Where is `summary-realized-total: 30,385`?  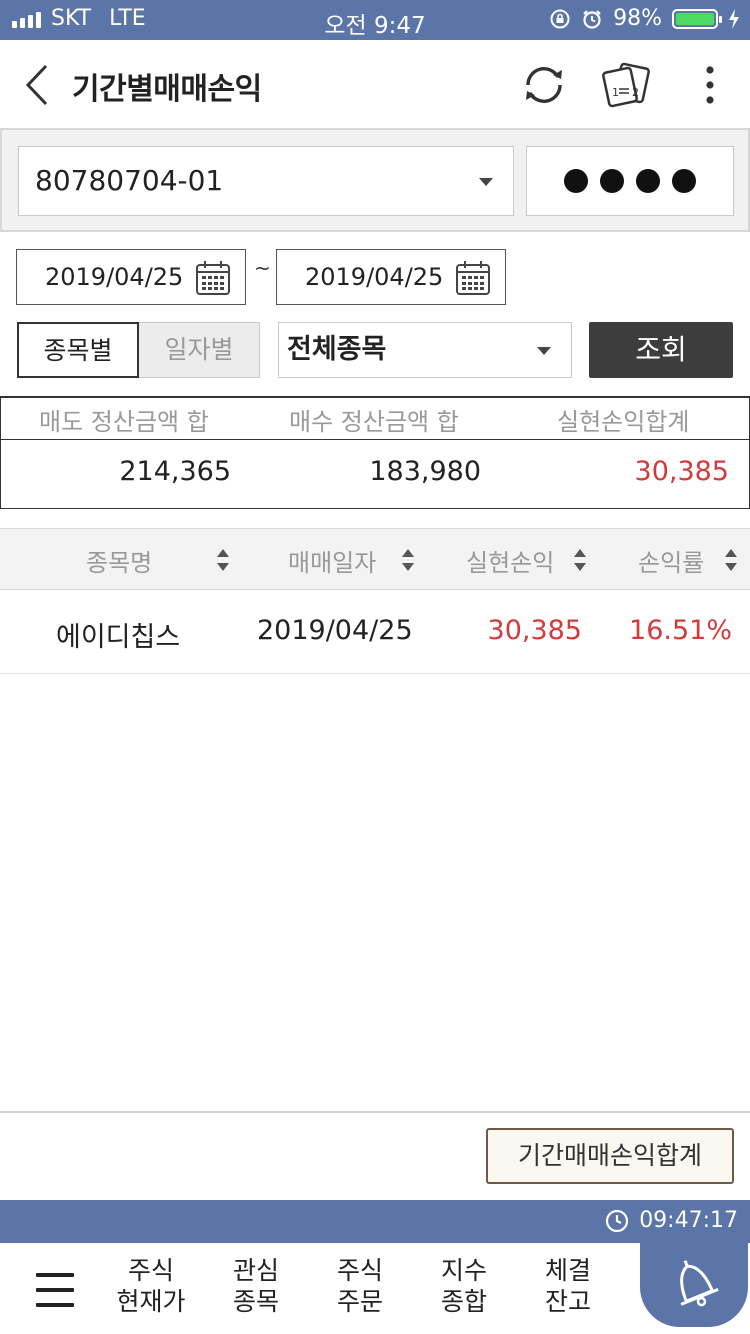
summary-realized-total: 30,385 is located at coordinates (681, 471).